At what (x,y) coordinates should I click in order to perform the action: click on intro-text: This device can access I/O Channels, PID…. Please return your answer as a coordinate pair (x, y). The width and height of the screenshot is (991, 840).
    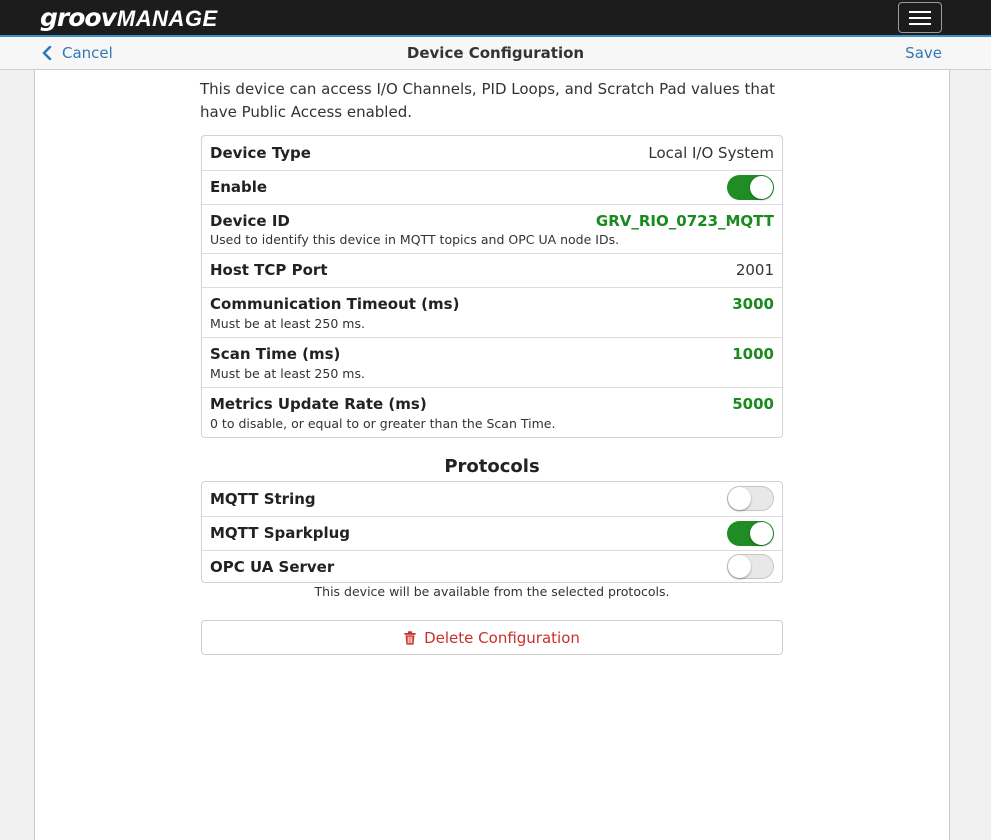
    Looking at the image, I should click on (487, 100).